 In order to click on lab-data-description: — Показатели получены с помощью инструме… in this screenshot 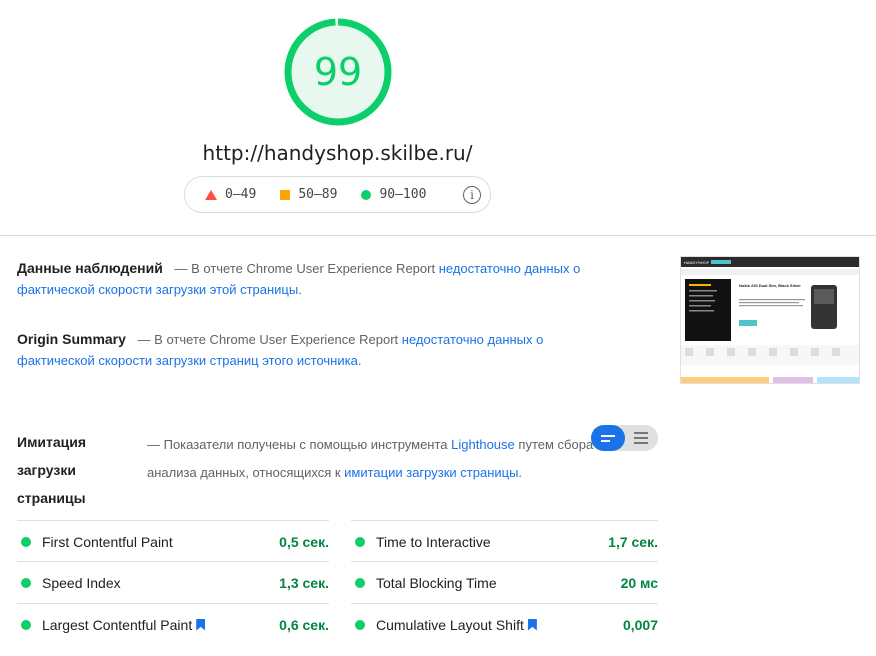, I will do `click(371, 459)`.